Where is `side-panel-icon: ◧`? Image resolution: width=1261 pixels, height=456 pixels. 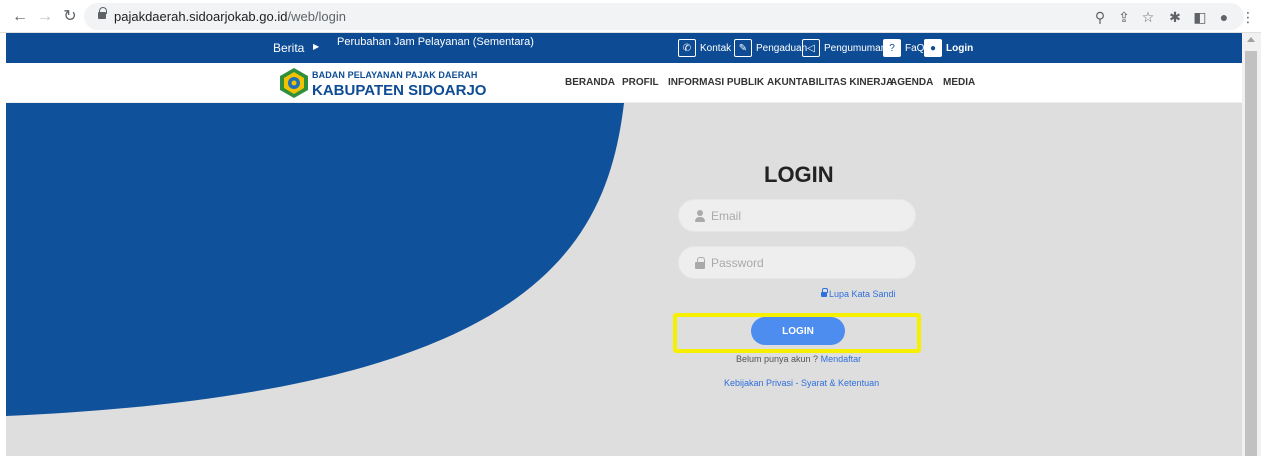
side-panel-icon: ◧ is located at coordinates (1200, 17).